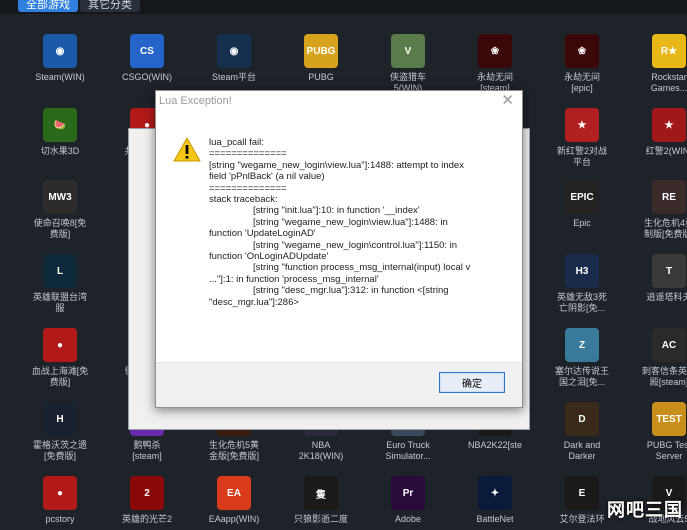 Image resolution: width=687 pixels, height=530 pixels. I want to click on close-icon: ✕, so click(507, 101).